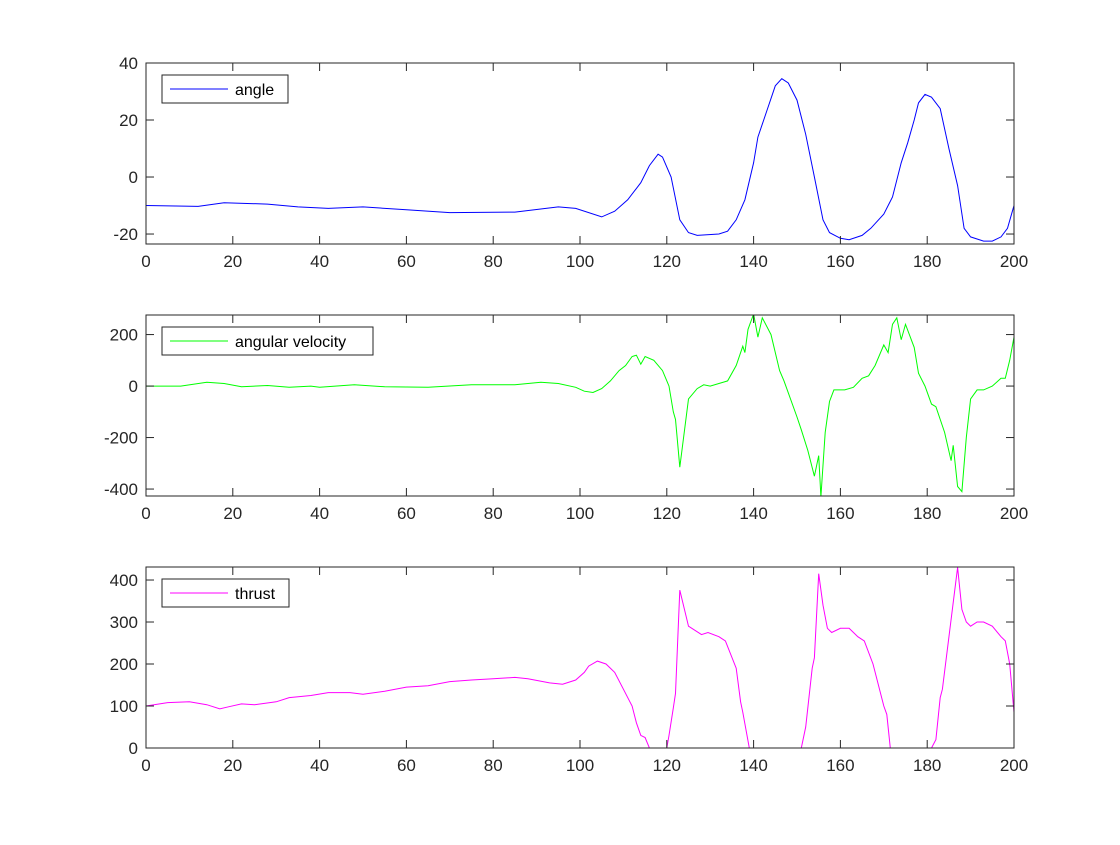  Describe the element at coordinates (125, 234) in the screenshot. I see `y-tick-label: -20` at that location.